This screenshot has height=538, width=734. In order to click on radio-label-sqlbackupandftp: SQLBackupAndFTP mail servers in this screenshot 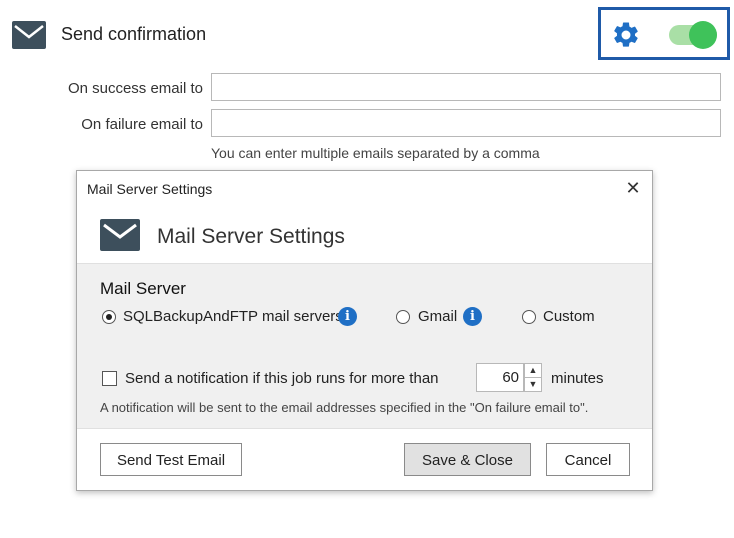, I will do `click(233, 316)`.